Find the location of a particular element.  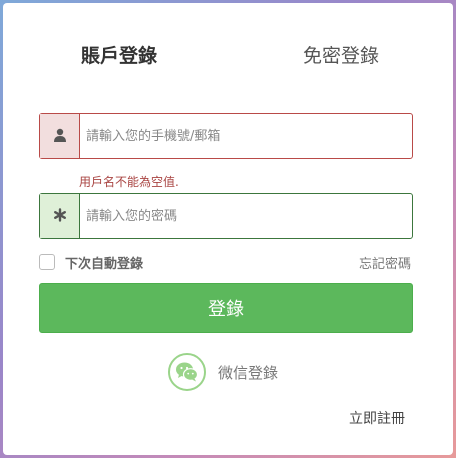

tab-account-login: 賬戶登錄 is located at coordinates (119, 56).